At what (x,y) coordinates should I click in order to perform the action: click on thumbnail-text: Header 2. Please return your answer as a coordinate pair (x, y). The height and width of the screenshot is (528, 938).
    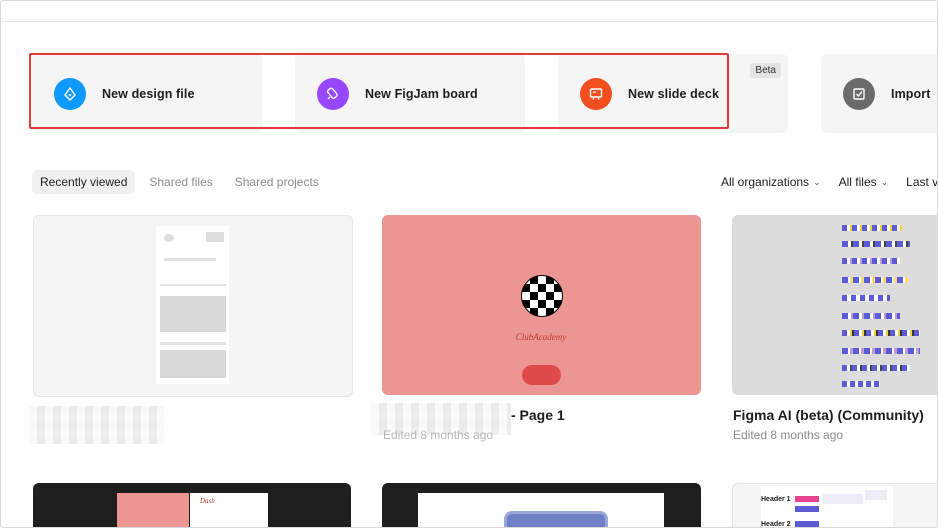
    Looking at the image, I should click on (776, 524).